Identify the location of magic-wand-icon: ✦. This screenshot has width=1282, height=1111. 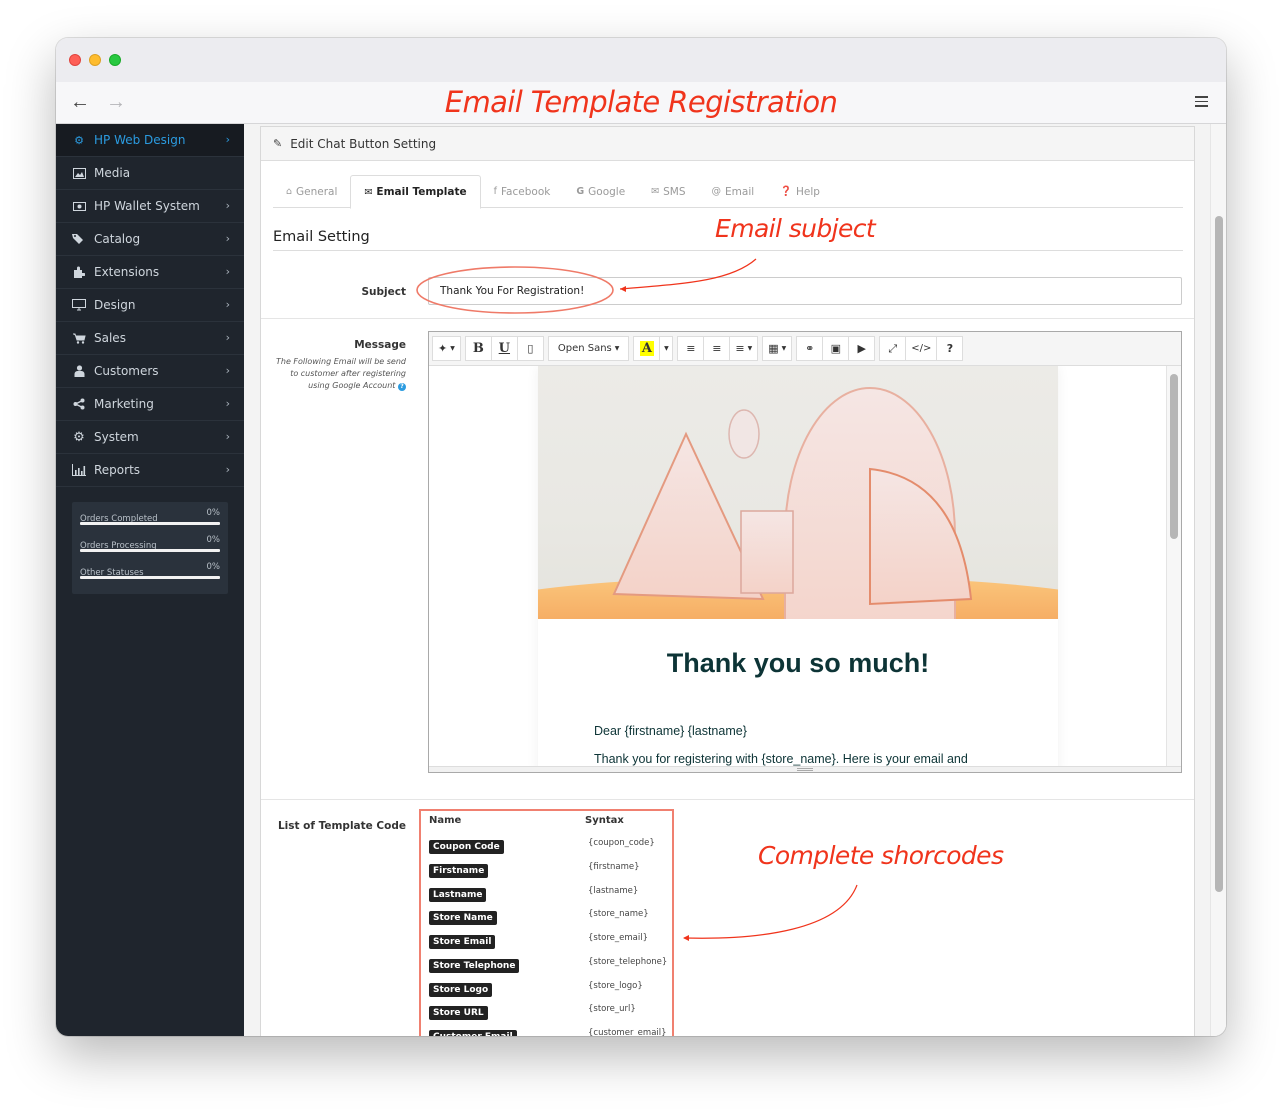
(443, 348).